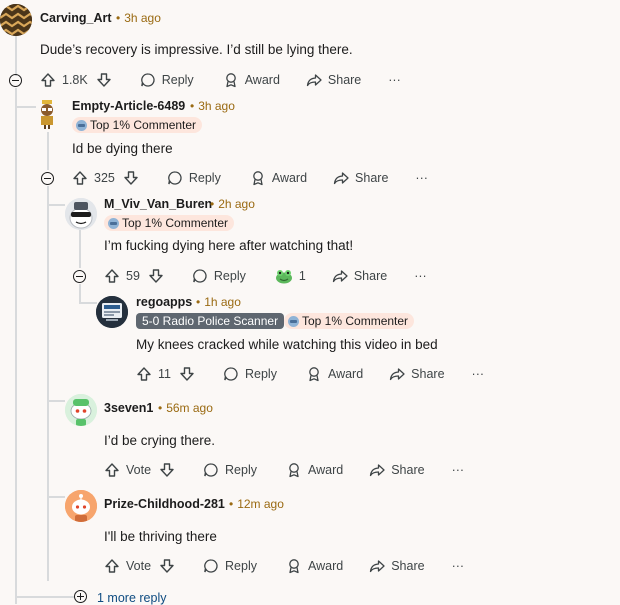  I want to click on comment-timestamp: • 2h ago, so click(232, 204).